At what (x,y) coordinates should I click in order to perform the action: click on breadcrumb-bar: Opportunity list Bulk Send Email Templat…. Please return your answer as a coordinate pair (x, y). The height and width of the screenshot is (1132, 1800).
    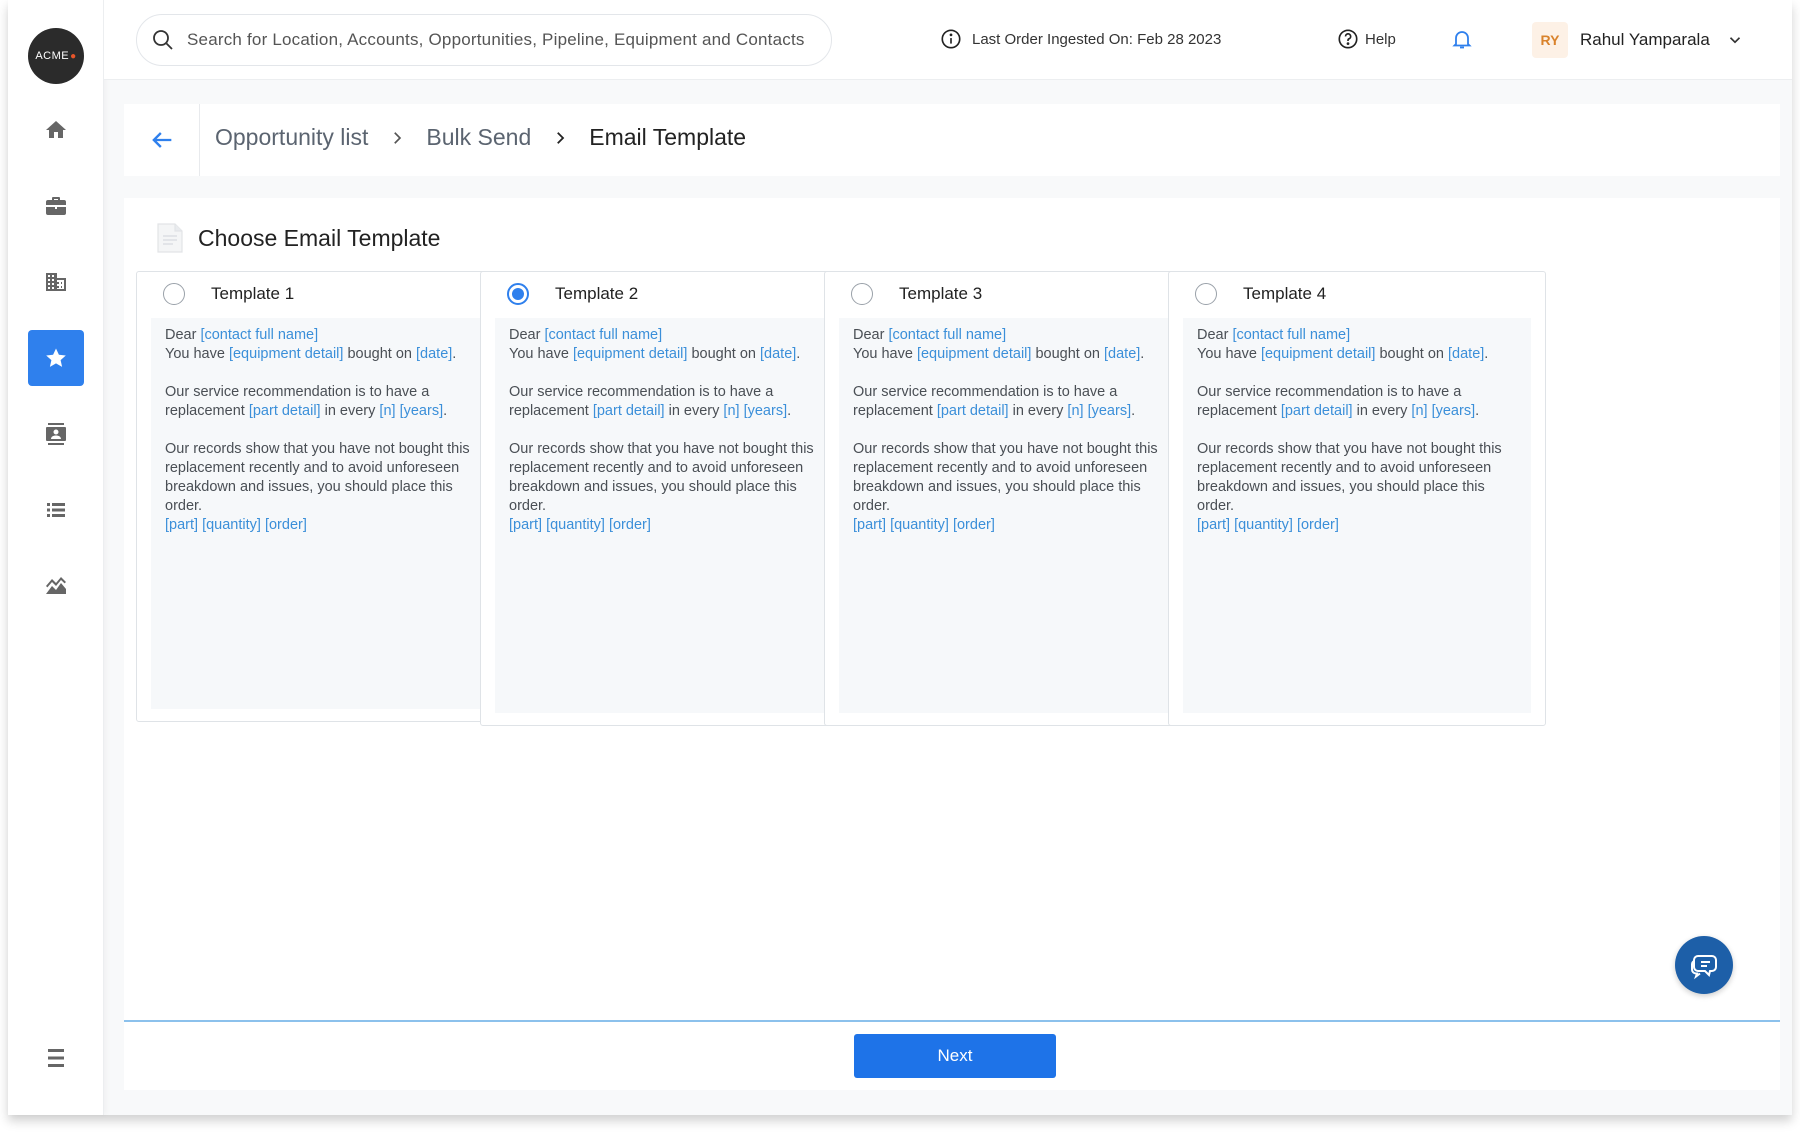
    Looking at the image, I should click on (952, 140).